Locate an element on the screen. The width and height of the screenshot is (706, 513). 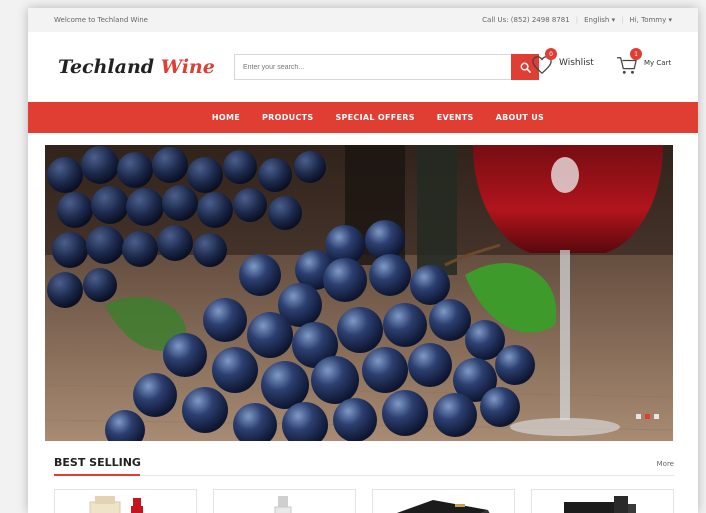
section-title: BEST SELLING is located at coordinates (97, 462).